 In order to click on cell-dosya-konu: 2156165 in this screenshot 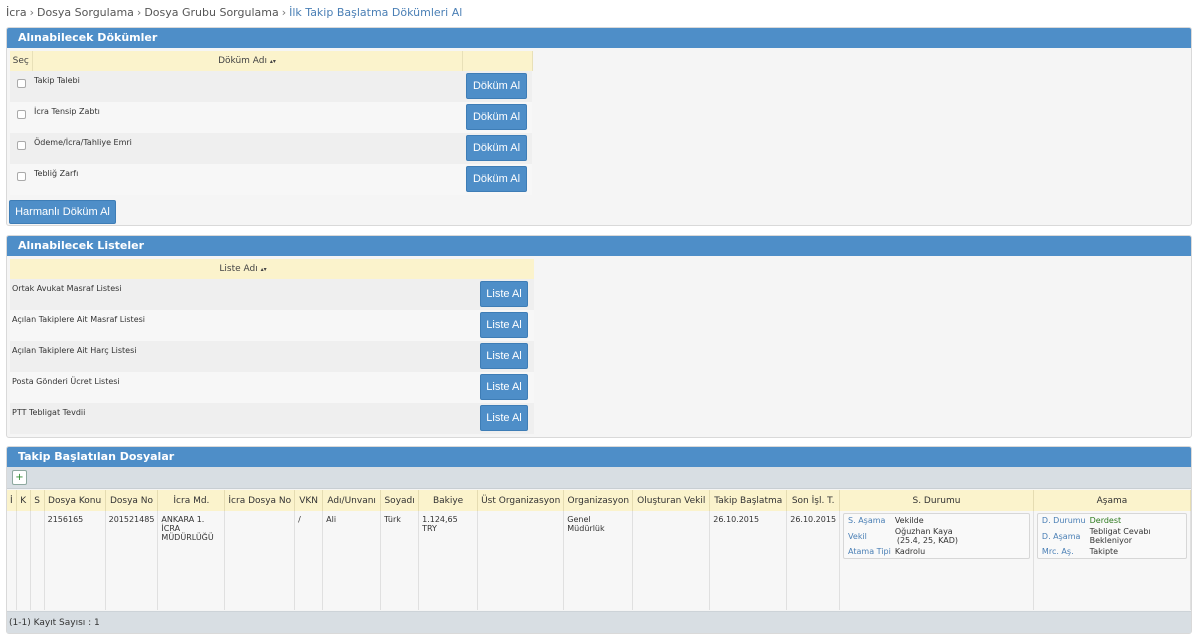, I will do `click(75, 560)`.